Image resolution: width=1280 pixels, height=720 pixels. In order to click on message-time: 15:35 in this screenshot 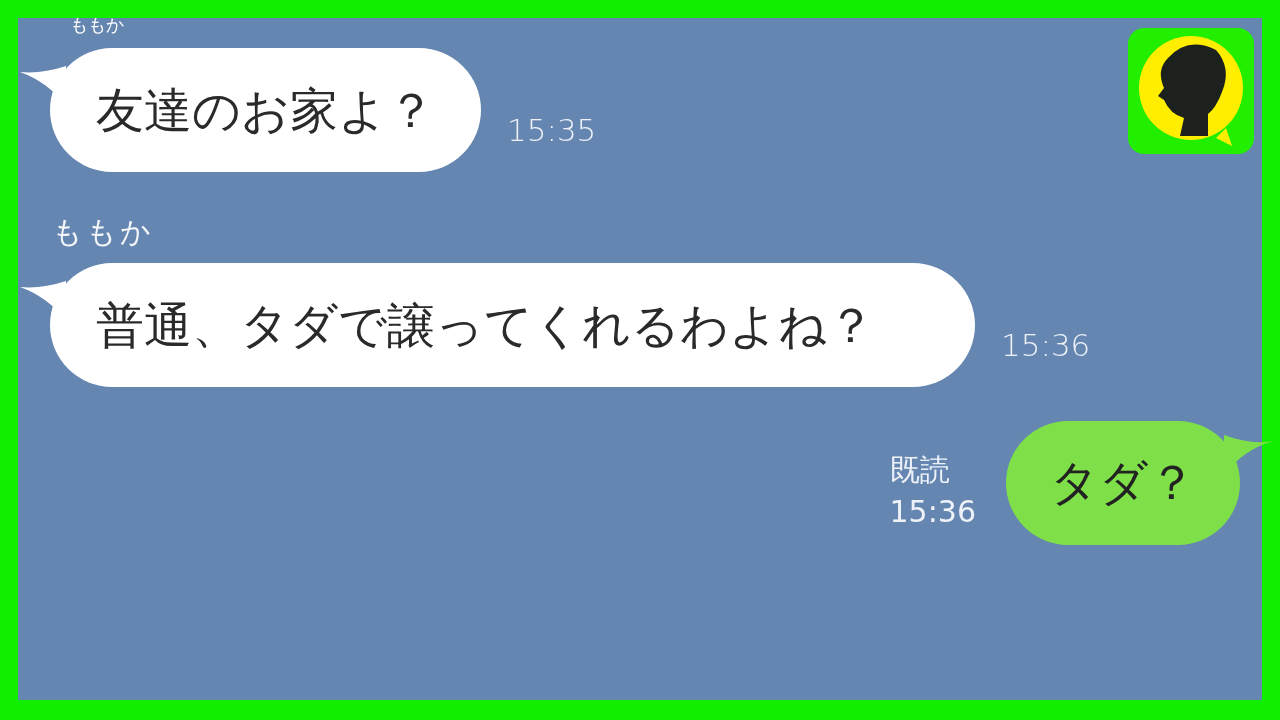, I will do `click(552, 130)`.